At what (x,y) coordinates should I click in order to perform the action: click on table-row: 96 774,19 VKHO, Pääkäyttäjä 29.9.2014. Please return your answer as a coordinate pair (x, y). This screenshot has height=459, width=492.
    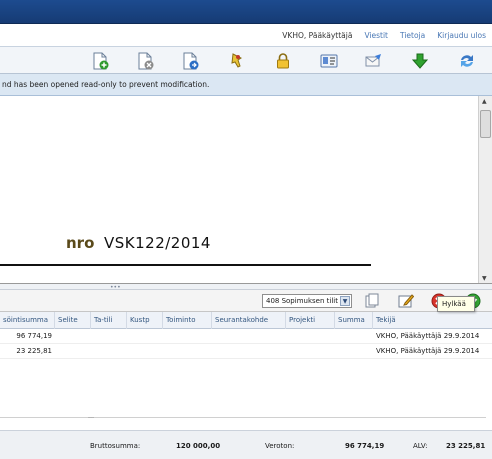
    Looking at the image, I should click on (246, 336).